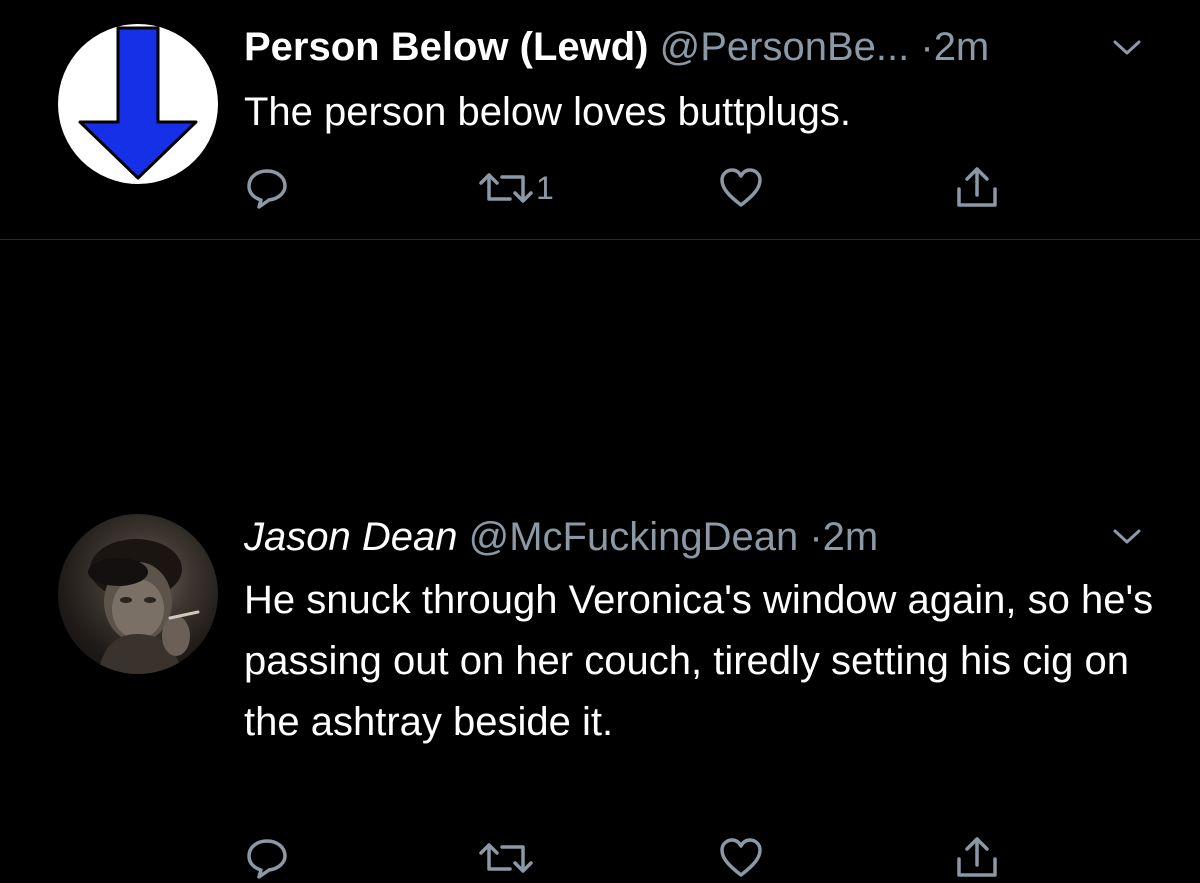 This screenshot has width=1200, height=883. Describe the element at coordinates (548, 112) in the screenshot. I see `tweet-text: The person below loves buttplugs.` at that location.